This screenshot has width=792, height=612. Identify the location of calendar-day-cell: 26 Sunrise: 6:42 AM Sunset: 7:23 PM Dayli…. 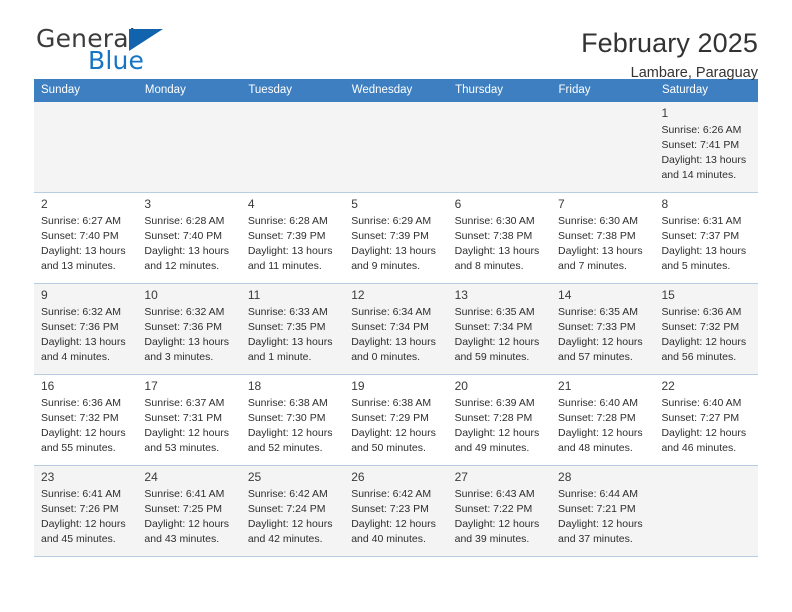
(396, 511).